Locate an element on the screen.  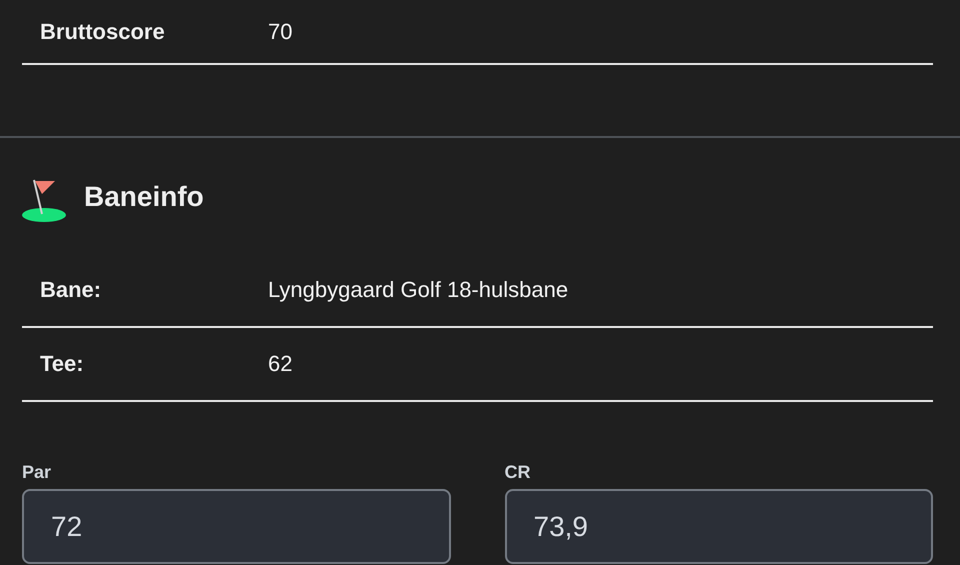
row-label: Tee: is located at coordinates (62, 364).